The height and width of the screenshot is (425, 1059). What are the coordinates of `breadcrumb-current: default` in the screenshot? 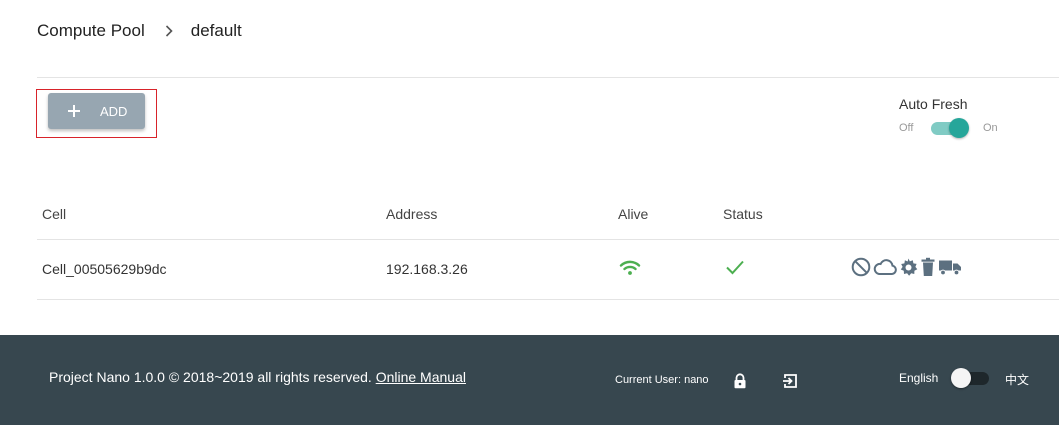 It's located at (216, 30).